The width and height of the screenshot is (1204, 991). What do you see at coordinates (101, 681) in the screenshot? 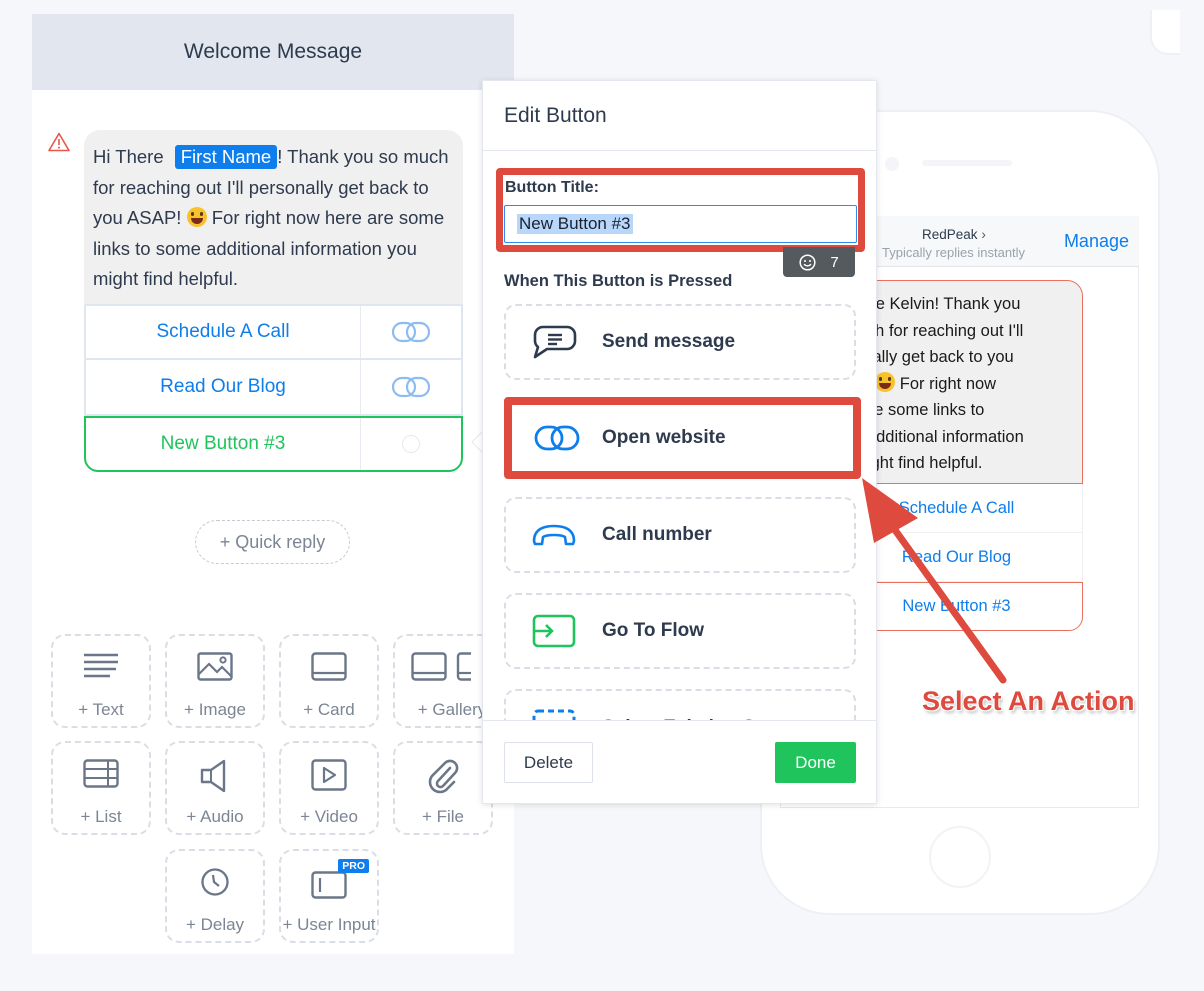
I see `add-text-tile: + Text` at bounding box center [101, 681].